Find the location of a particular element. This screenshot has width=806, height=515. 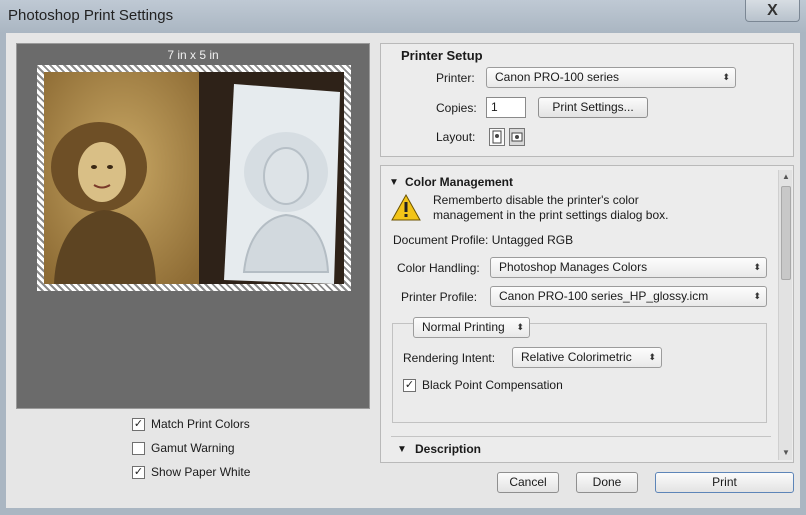

printer-value: Canon PRO-100 series is located at coordinates (557, 77).